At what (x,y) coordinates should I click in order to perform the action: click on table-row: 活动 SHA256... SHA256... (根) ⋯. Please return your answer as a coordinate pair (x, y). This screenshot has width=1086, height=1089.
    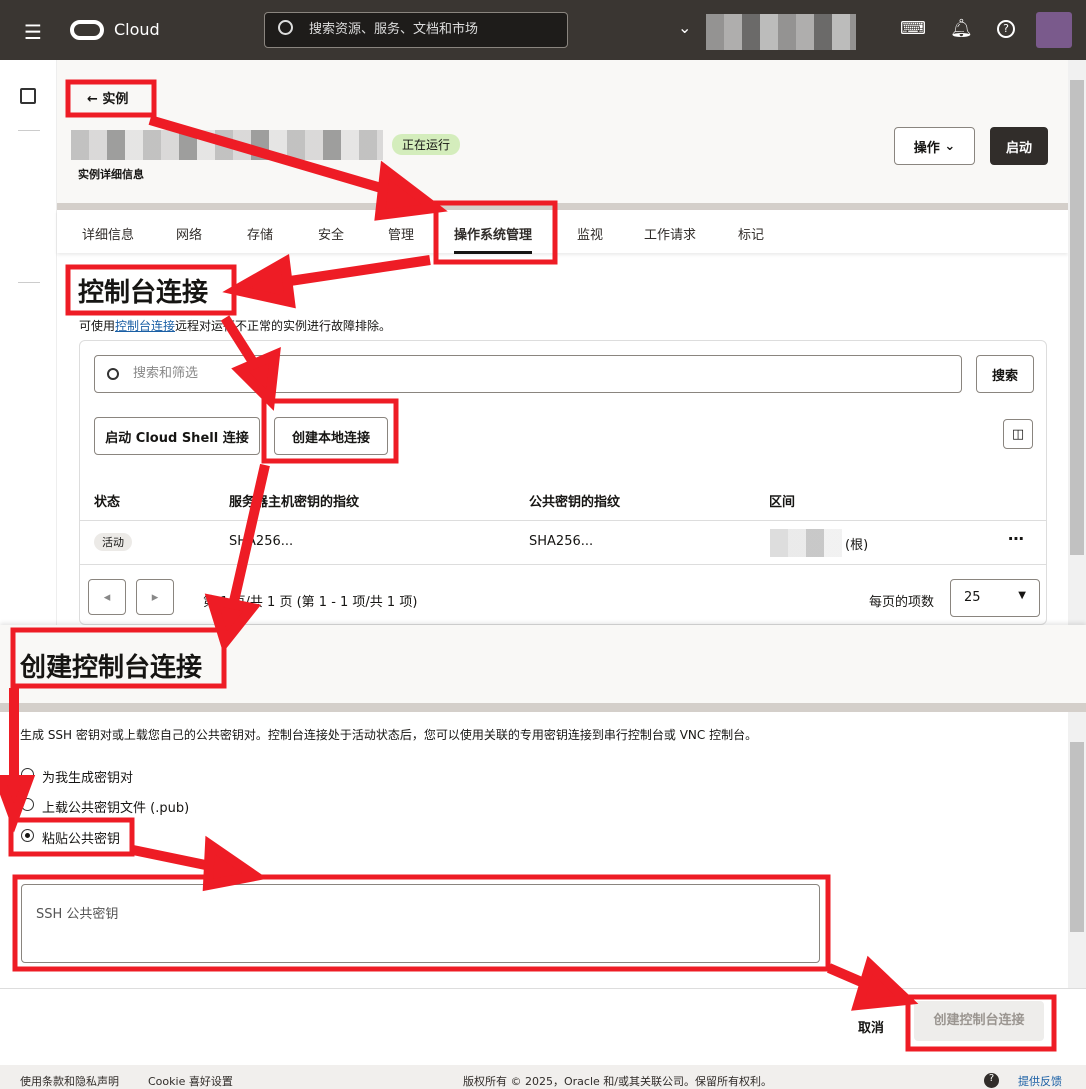
    Looking at the image, I should click on (563, 543).